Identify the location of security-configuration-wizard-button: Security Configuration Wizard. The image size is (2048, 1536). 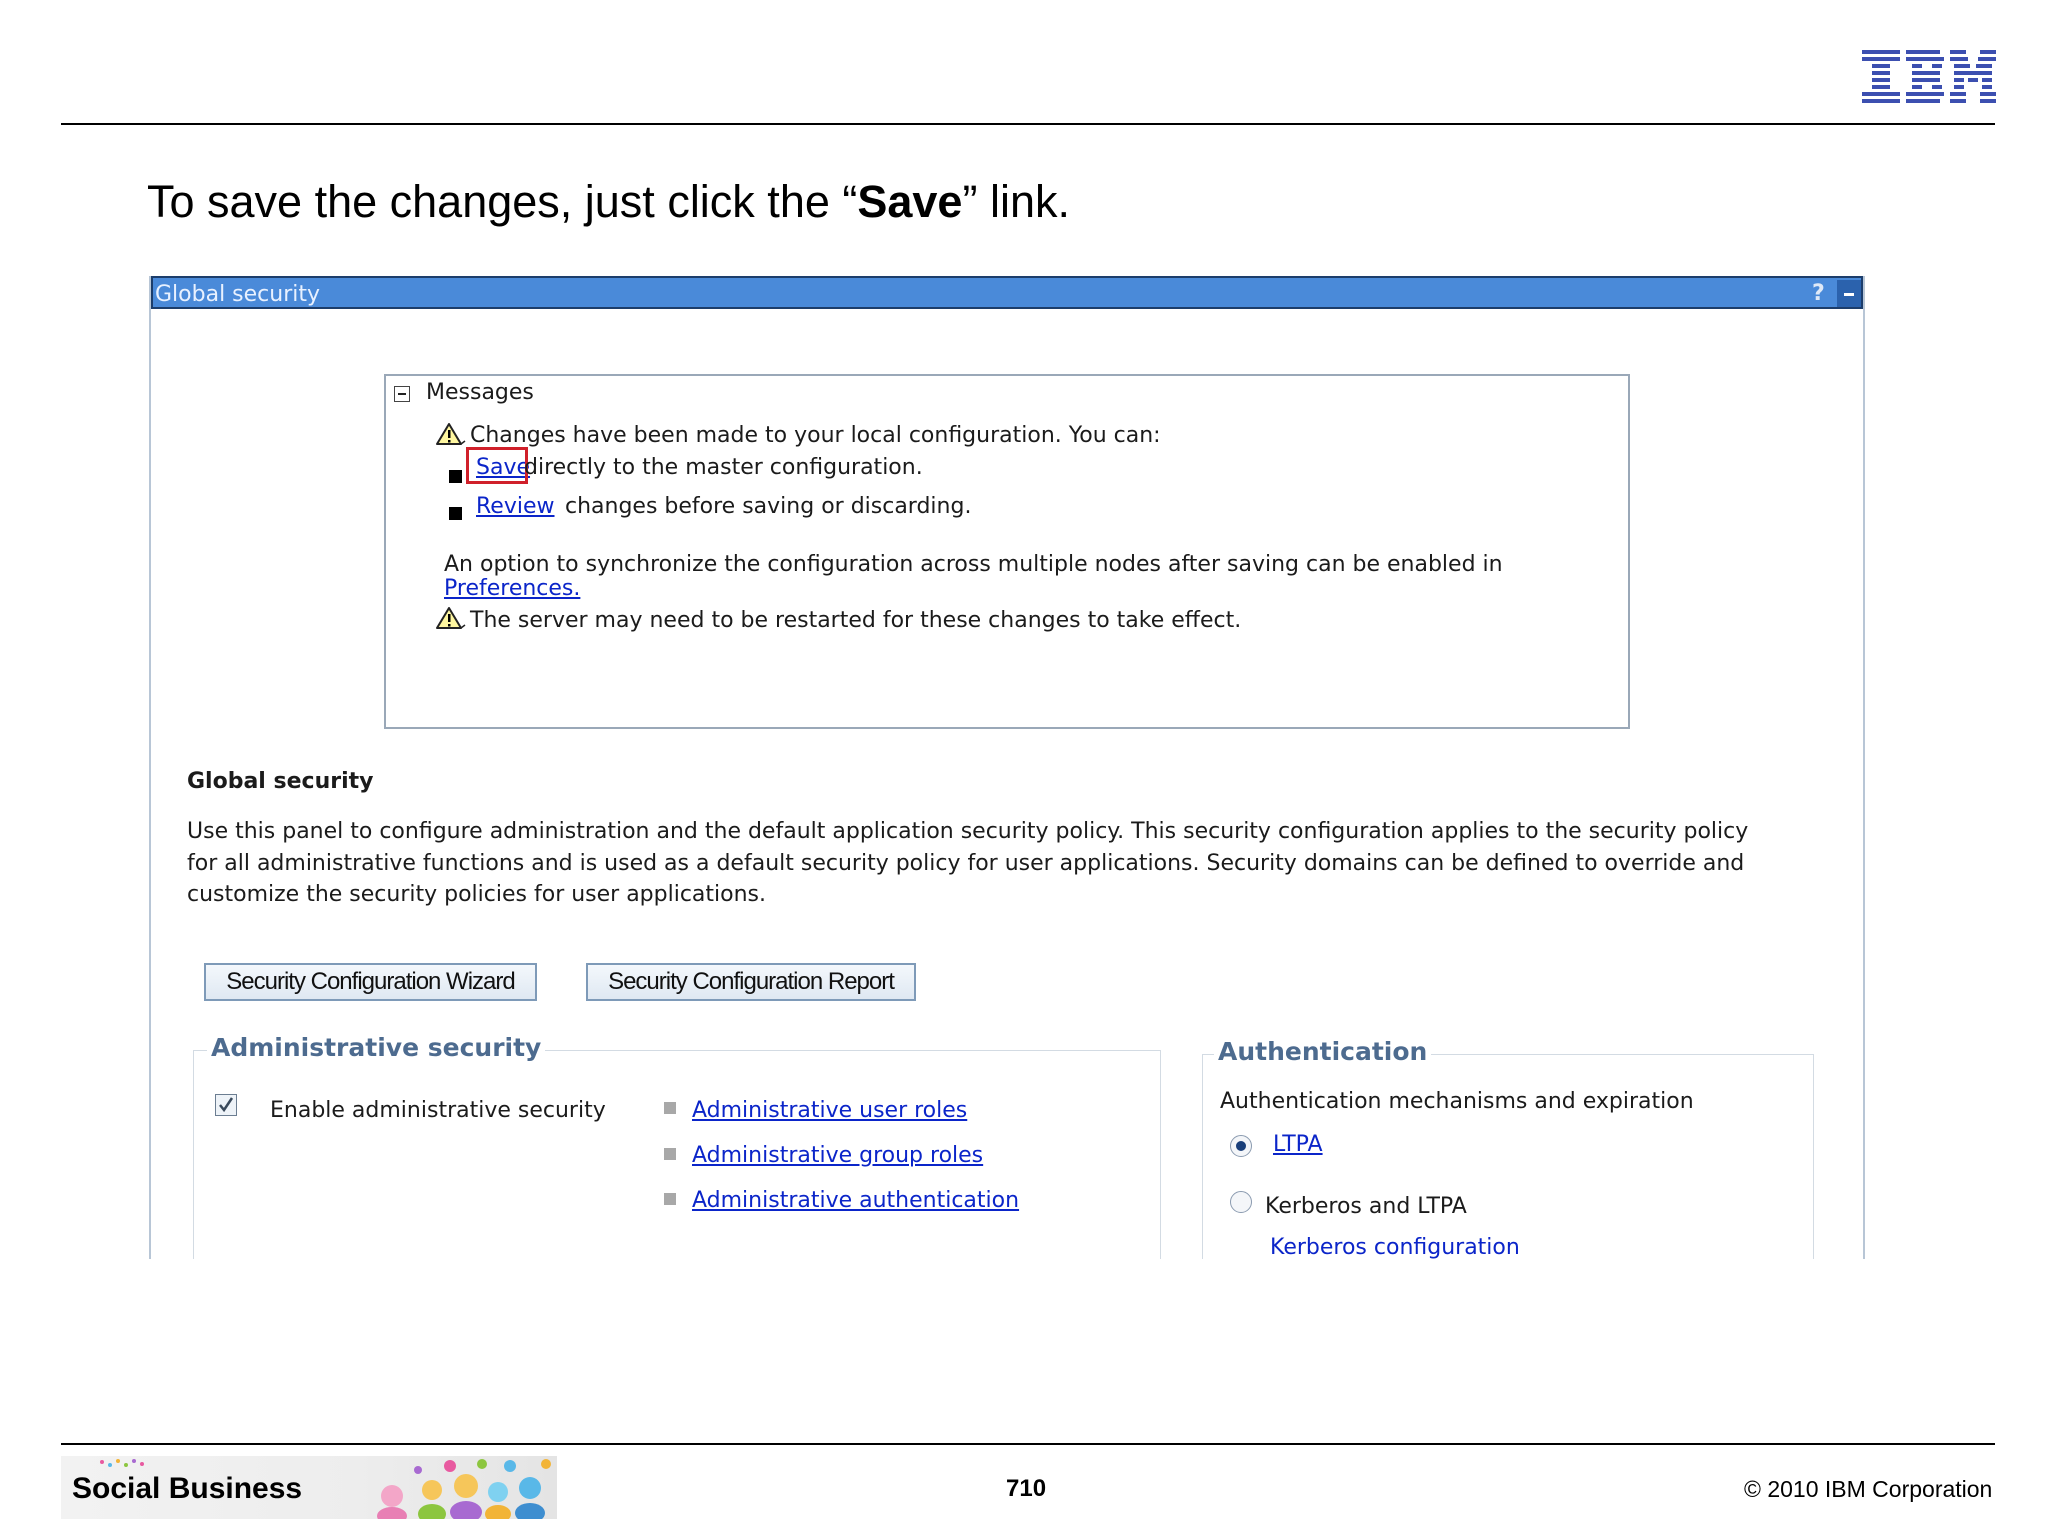
(370, 982).